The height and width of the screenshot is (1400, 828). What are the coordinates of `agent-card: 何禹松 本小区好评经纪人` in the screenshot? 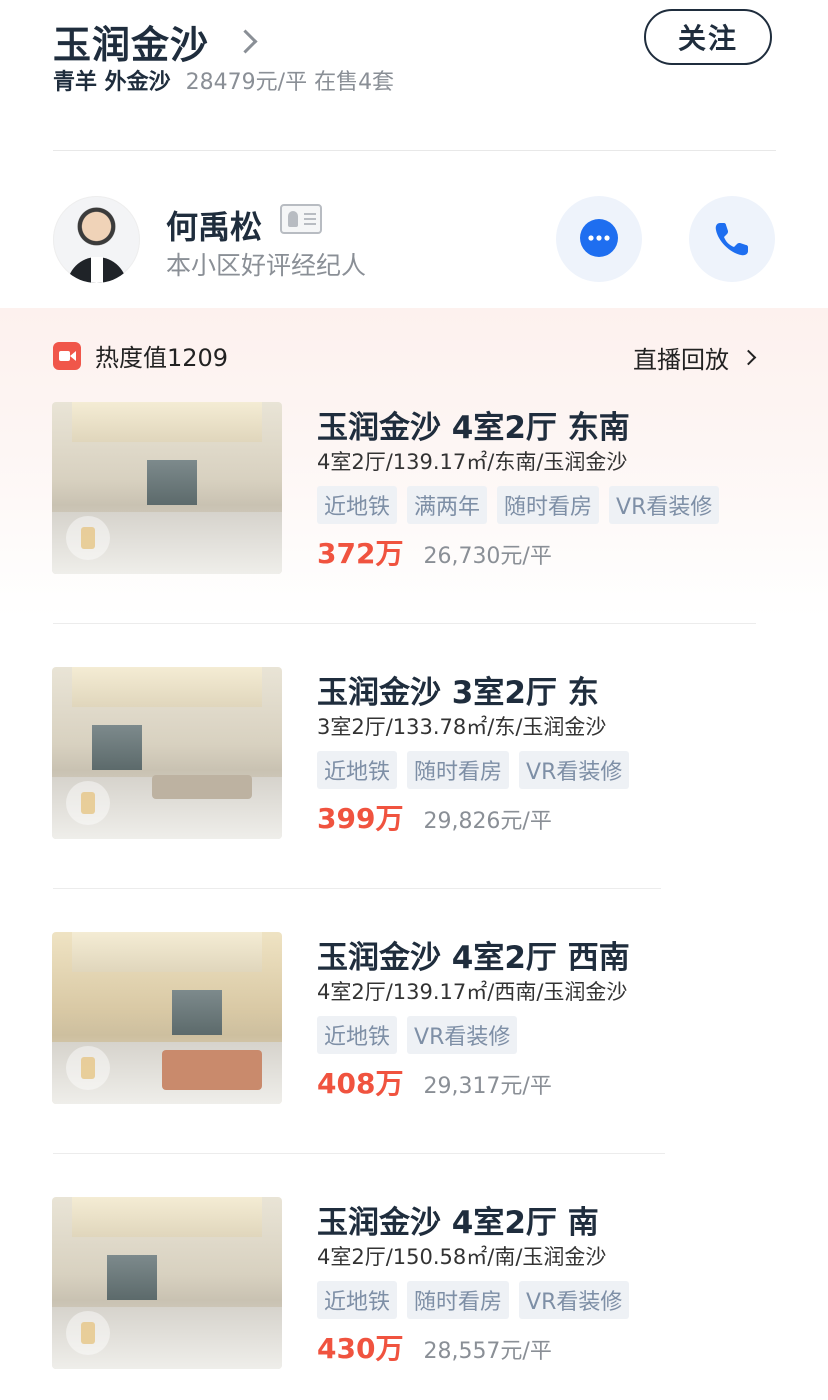 It's located at (414, 240).